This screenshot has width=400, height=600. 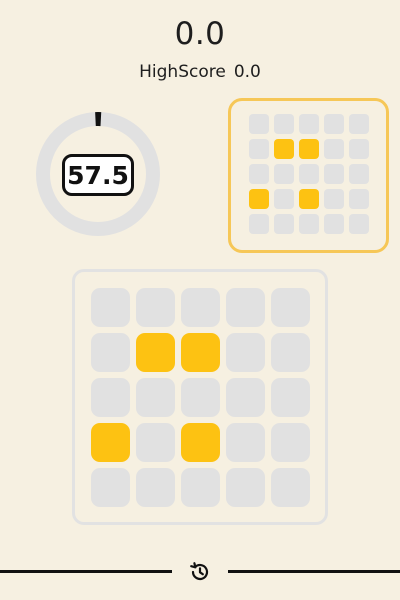 I want to click on footer-divider-right, so click(x=314, y=571).